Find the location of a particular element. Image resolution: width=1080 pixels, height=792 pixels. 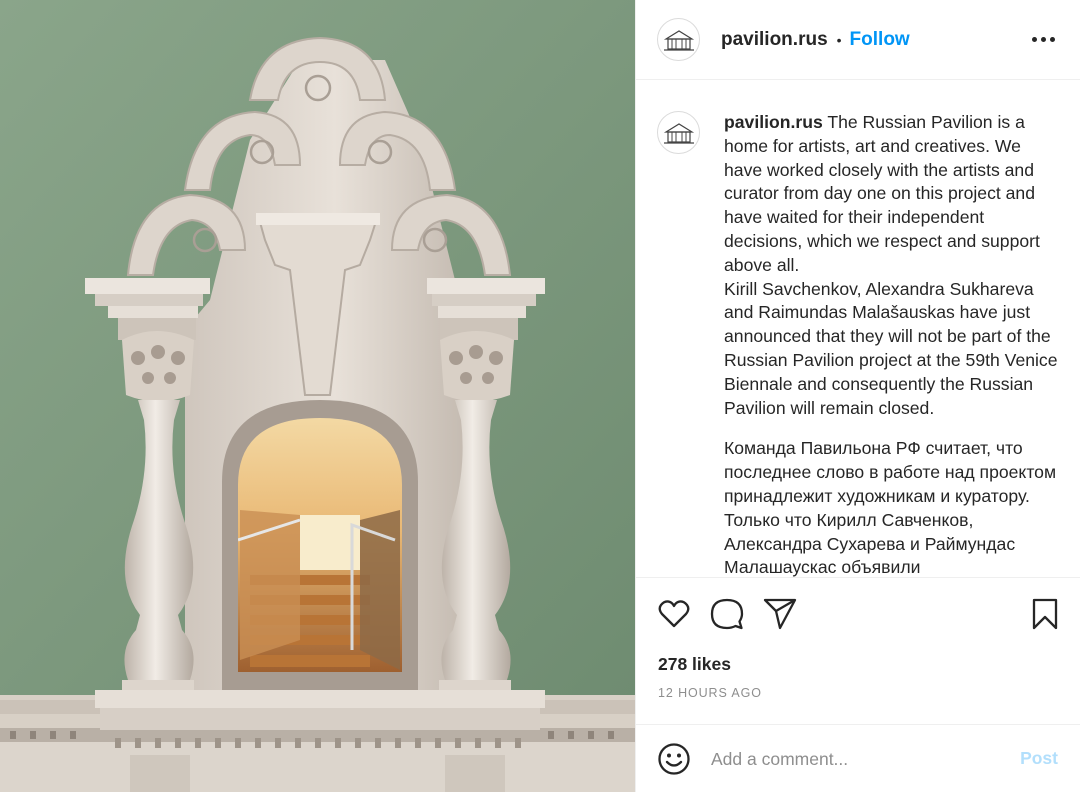

header-username: pavilion.rus is located at coordinates (774, 40).